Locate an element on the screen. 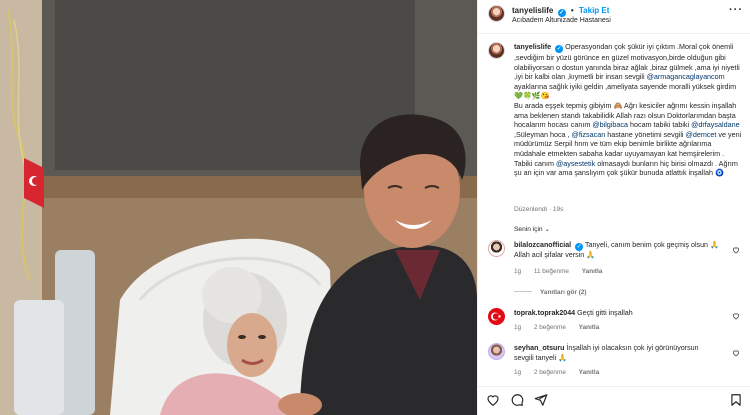 Image resolution: width=750 pixels, height=415 pixels. comment-sort-select: Senin için ⌄ is located at coordinates (532, 229).